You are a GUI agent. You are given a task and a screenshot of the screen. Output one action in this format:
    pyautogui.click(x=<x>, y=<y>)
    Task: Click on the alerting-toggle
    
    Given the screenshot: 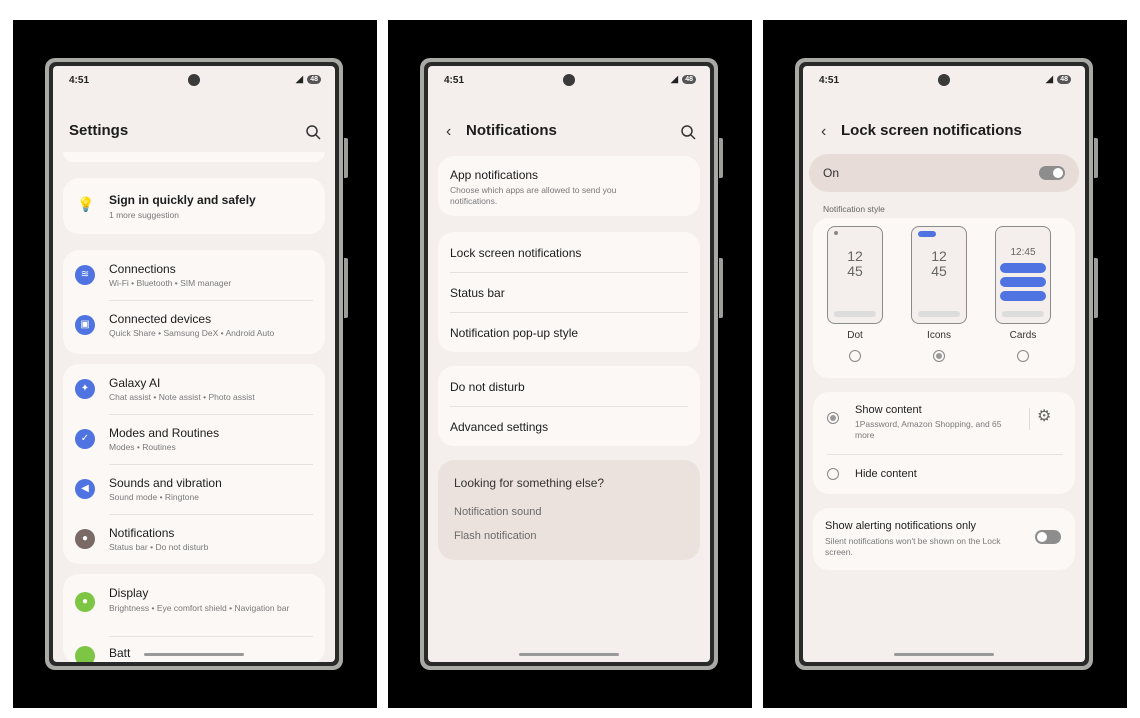 What is the action you would take?
    pyautogui.click(x=1048, y=537)
    